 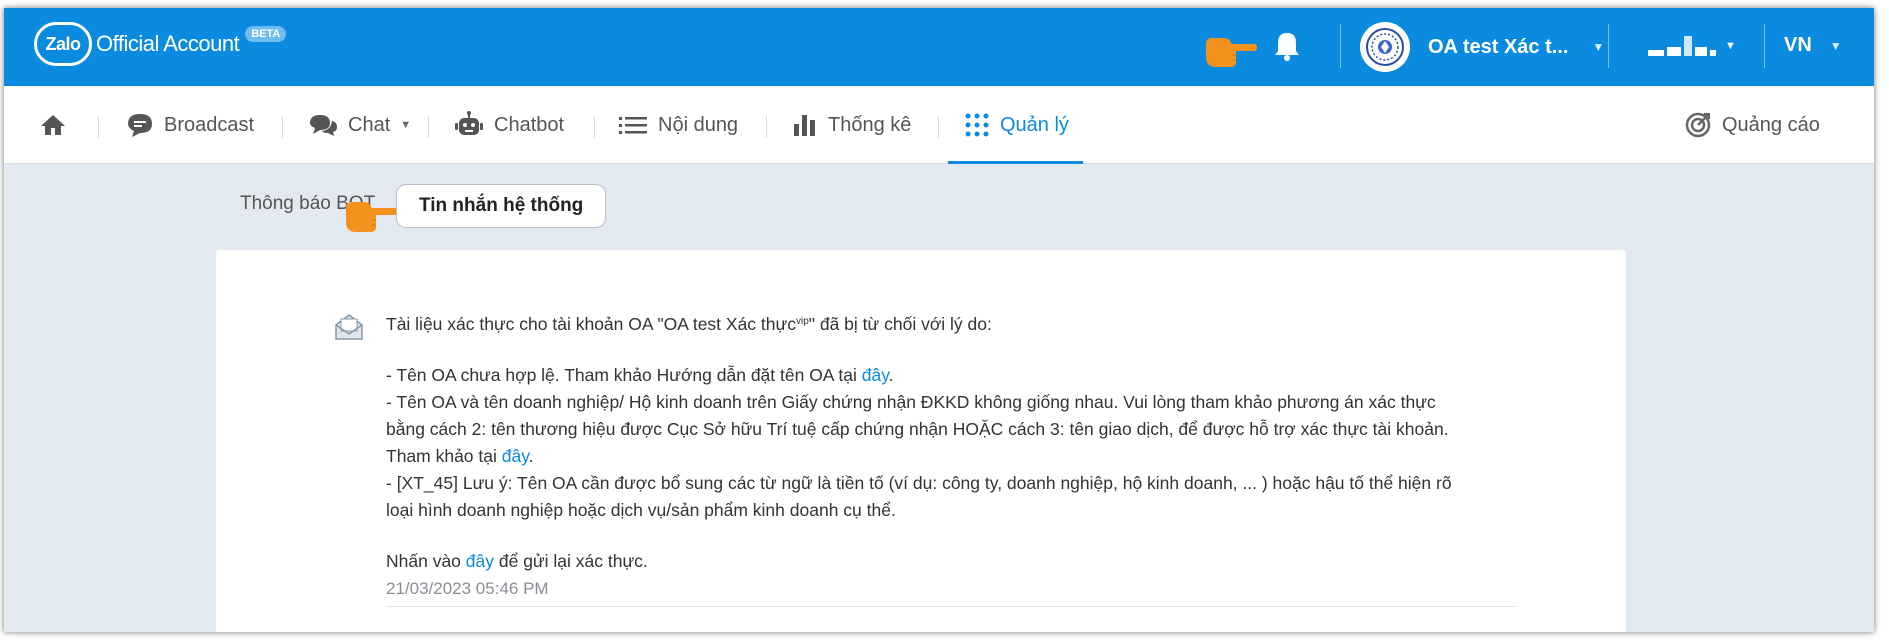 I want to click on nav-content: Nội dung, so click(x=678, y=125).